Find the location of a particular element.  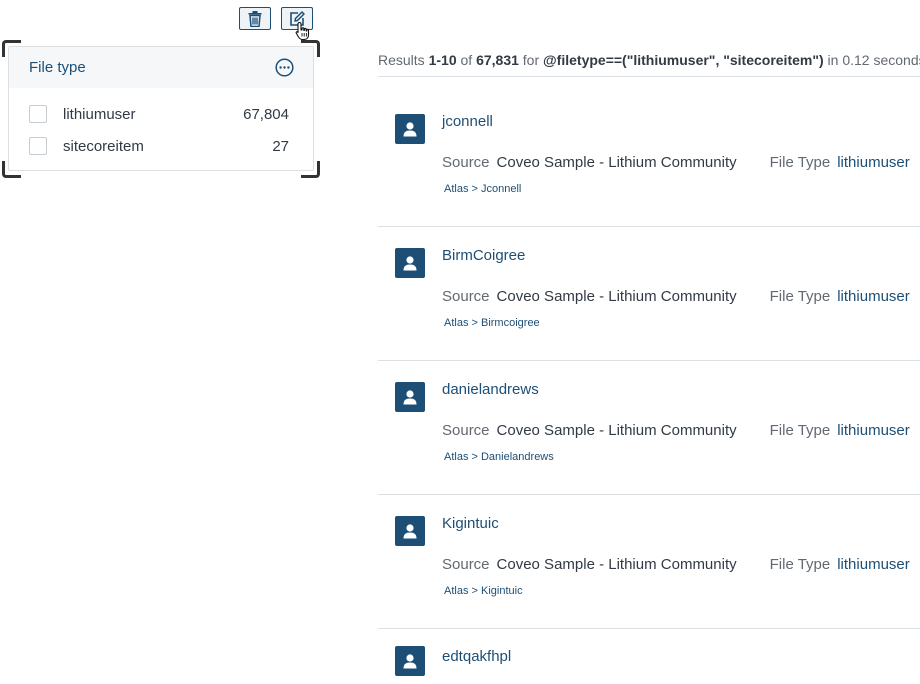

facet-value-caption: sitecoreitem is located at coordinates (103, 146).